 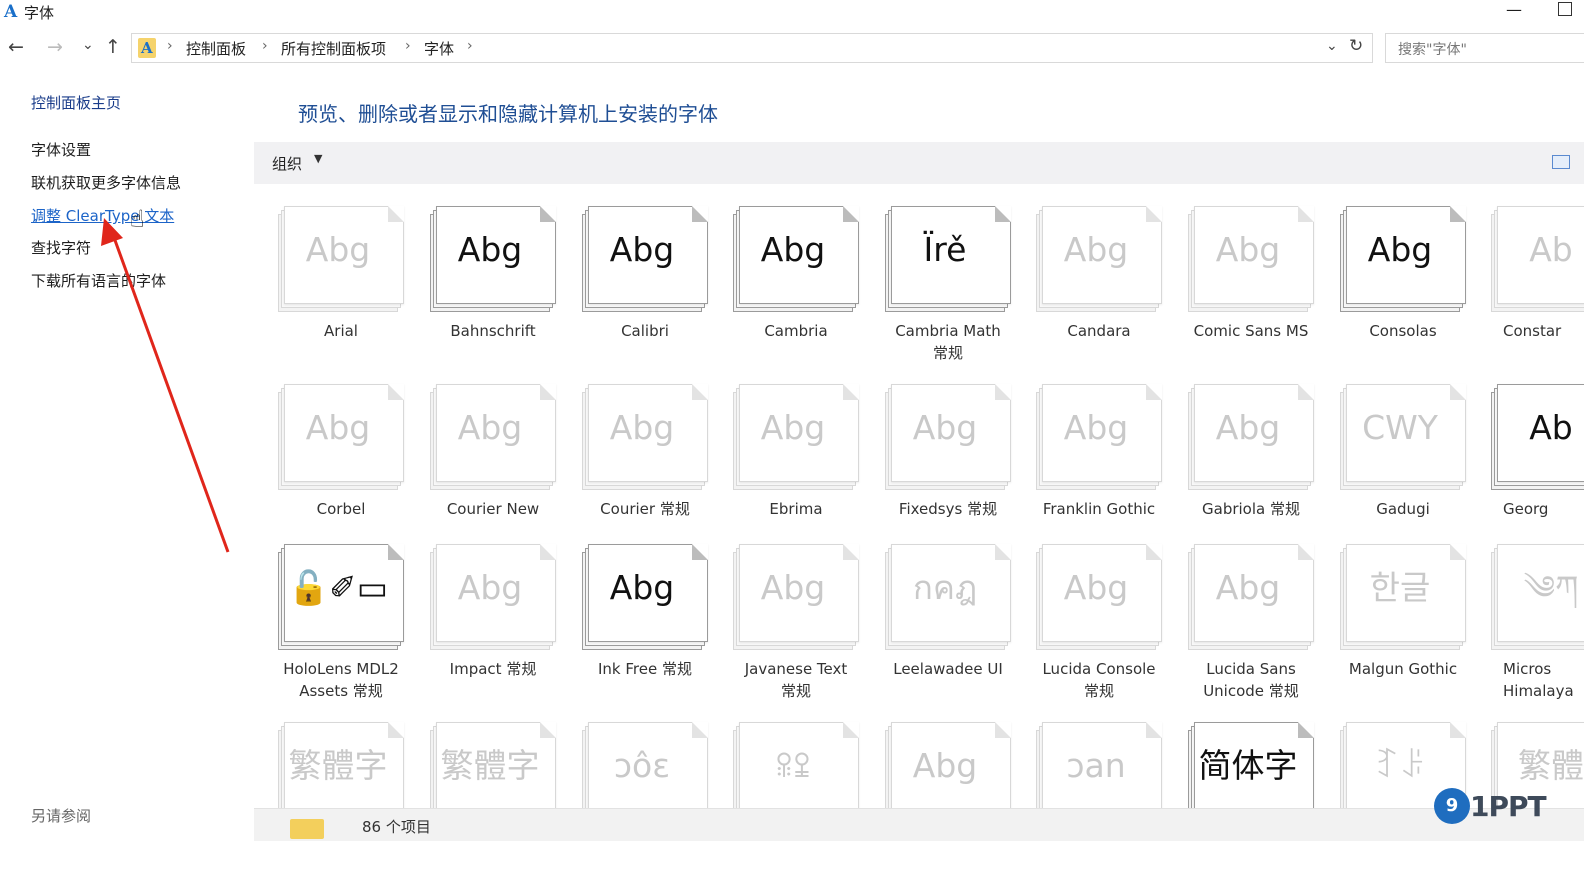 What do you see at coordinates (1099, 619) in the screenshot?
I see `font-tile: Abg Lucida Console 常规` at bounding box center [1099, 619].